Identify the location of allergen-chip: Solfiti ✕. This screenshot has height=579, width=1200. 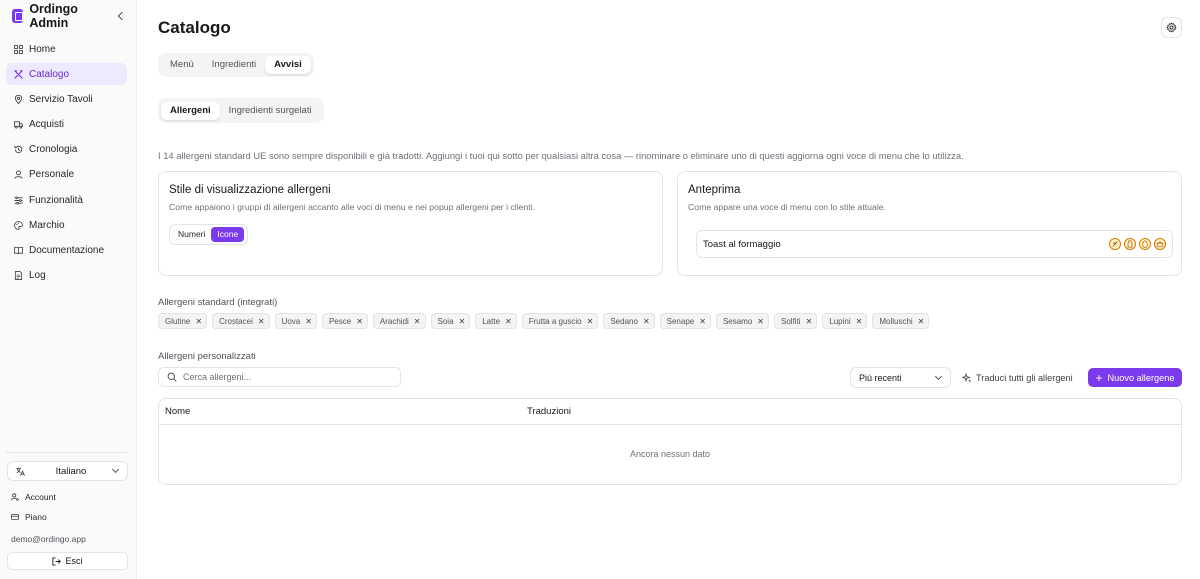
(796, 321).